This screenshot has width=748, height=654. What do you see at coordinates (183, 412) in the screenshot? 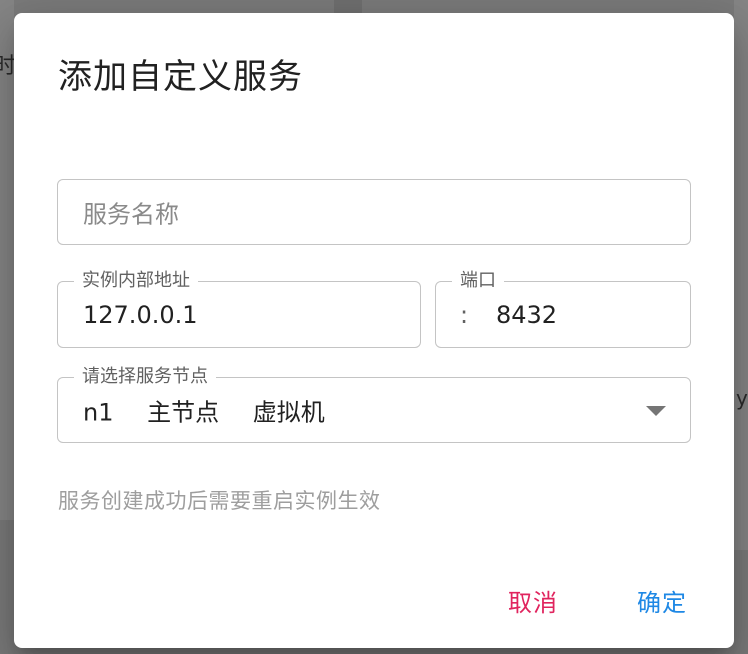
I see `node-role: 主节点` at bounding box center [183, 412].